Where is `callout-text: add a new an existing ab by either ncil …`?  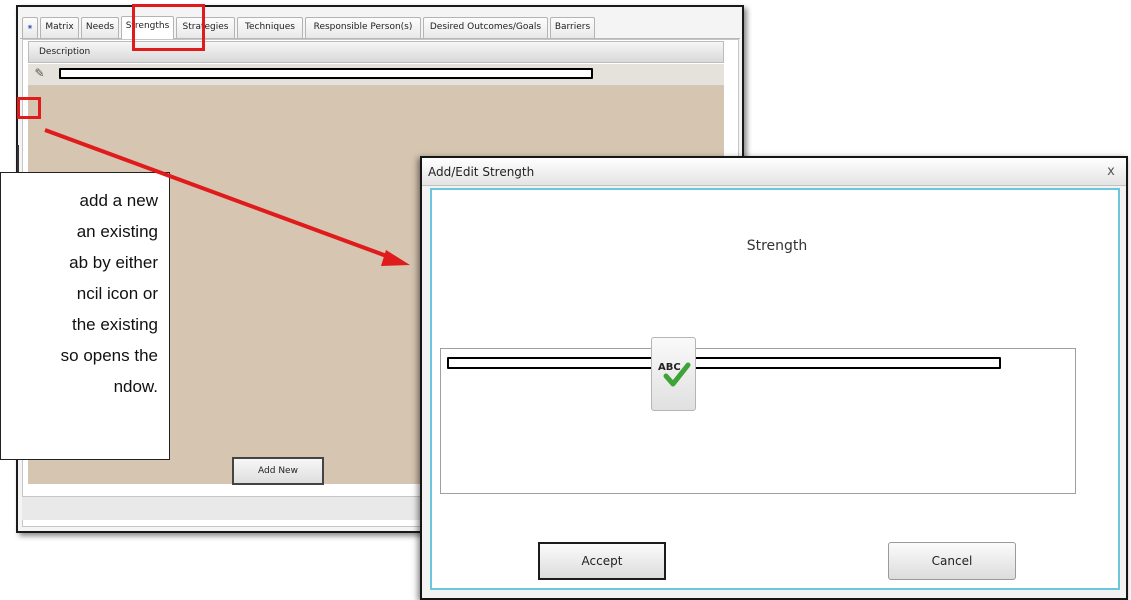 callout-text: add a new an existing ab by either ncil … is located at coordinates (88, 317).